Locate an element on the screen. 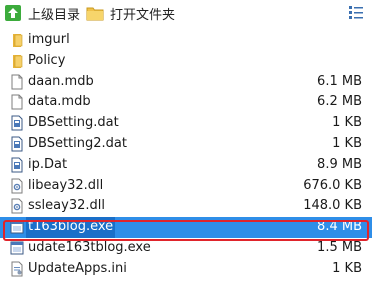 The height and width of the screenshot is (298, 372). file-size: 8.4 MB is located at coordinates (339, 227).